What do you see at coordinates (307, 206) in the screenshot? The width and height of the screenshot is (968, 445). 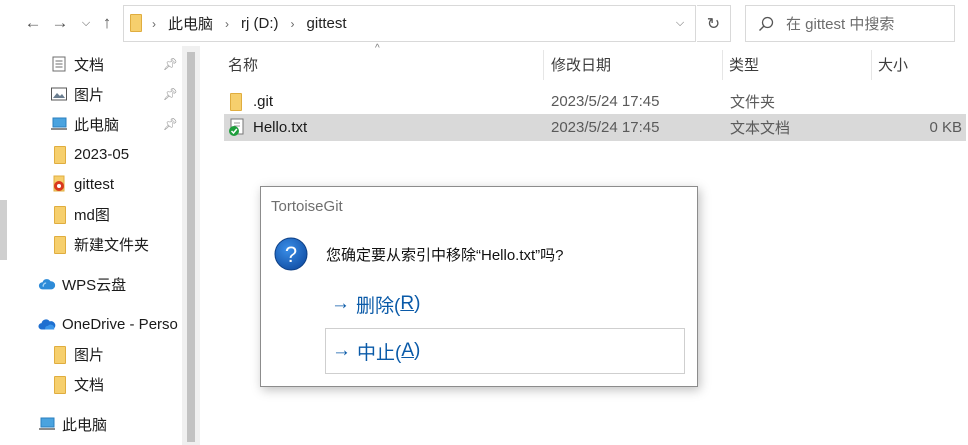 I see `dialog-title: TortoiseGit` at bounding box center [307, 206].